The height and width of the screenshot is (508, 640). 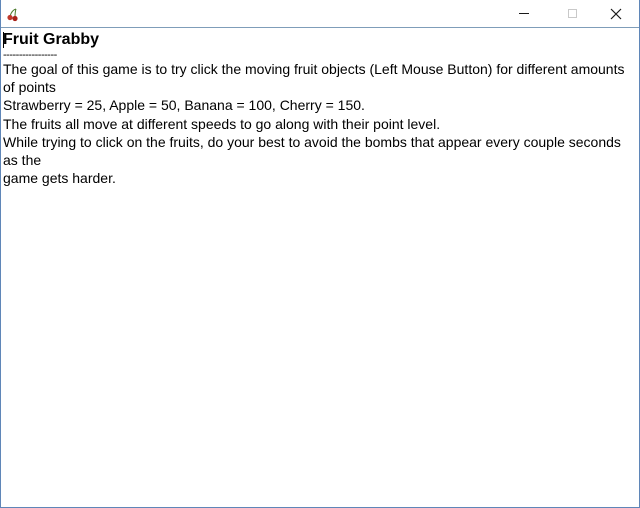 What do you see at coordinates (12, 15) in the screenshot?
I see `cherry-icon` at bounding box center [12, 15].